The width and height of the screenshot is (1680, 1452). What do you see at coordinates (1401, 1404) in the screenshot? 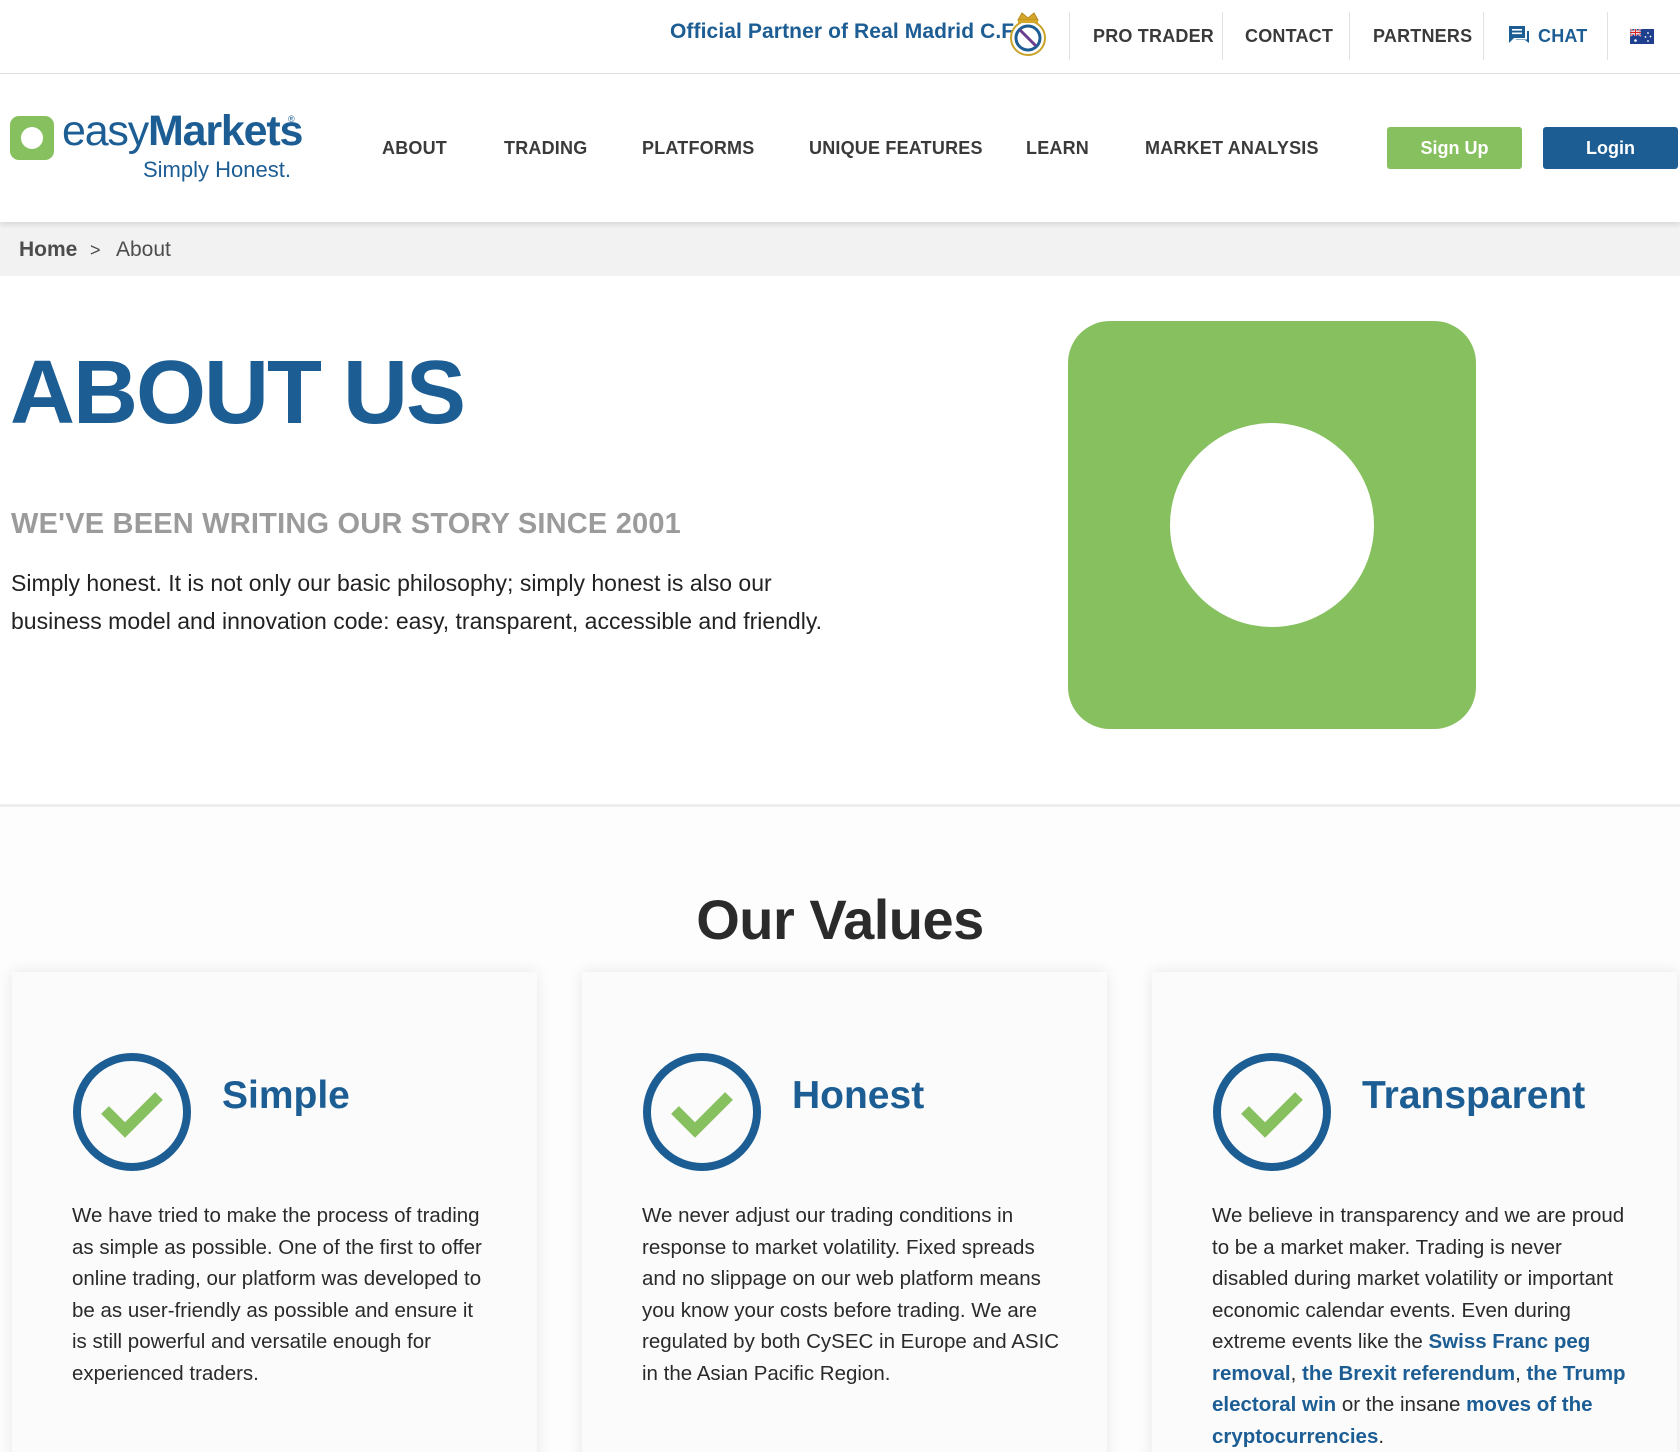
I see `value-text: or the insane` at bounding box center [1401, 1404].